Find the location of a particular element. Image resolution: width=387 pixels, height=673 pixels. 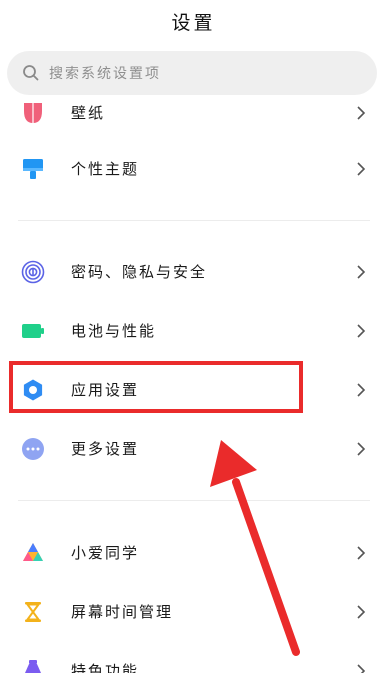

list-item-xiaoai: 小爱同学 is located at coordinates (193, 553).